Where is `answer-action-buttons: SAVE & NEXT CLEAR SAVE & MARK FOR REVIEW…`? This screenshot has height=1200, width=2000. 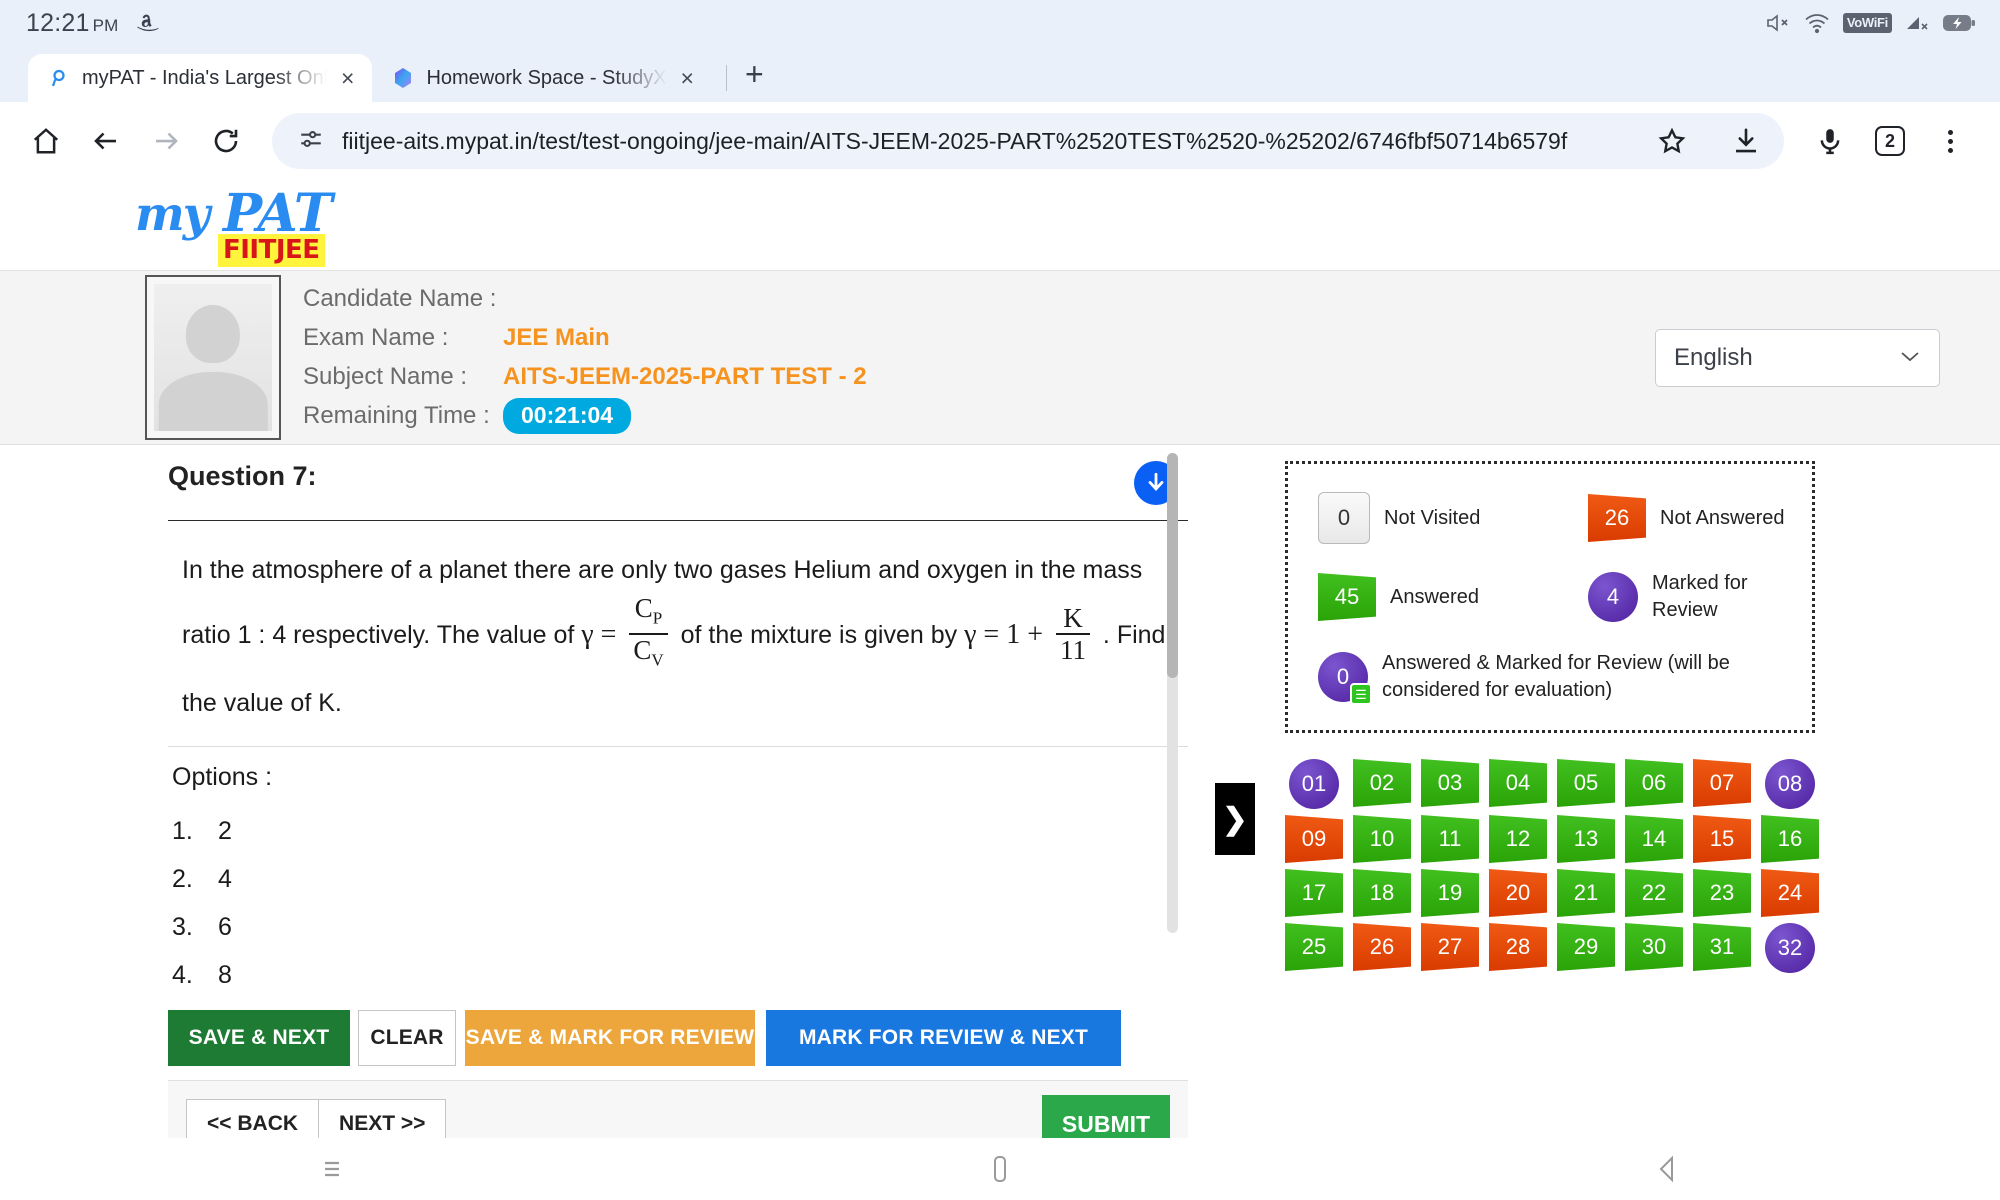
answer-action-buttons: SAVE & NEXT CLEAR SAVE & MARK FOR REVIEW… is located at coordinates (678, 1037).